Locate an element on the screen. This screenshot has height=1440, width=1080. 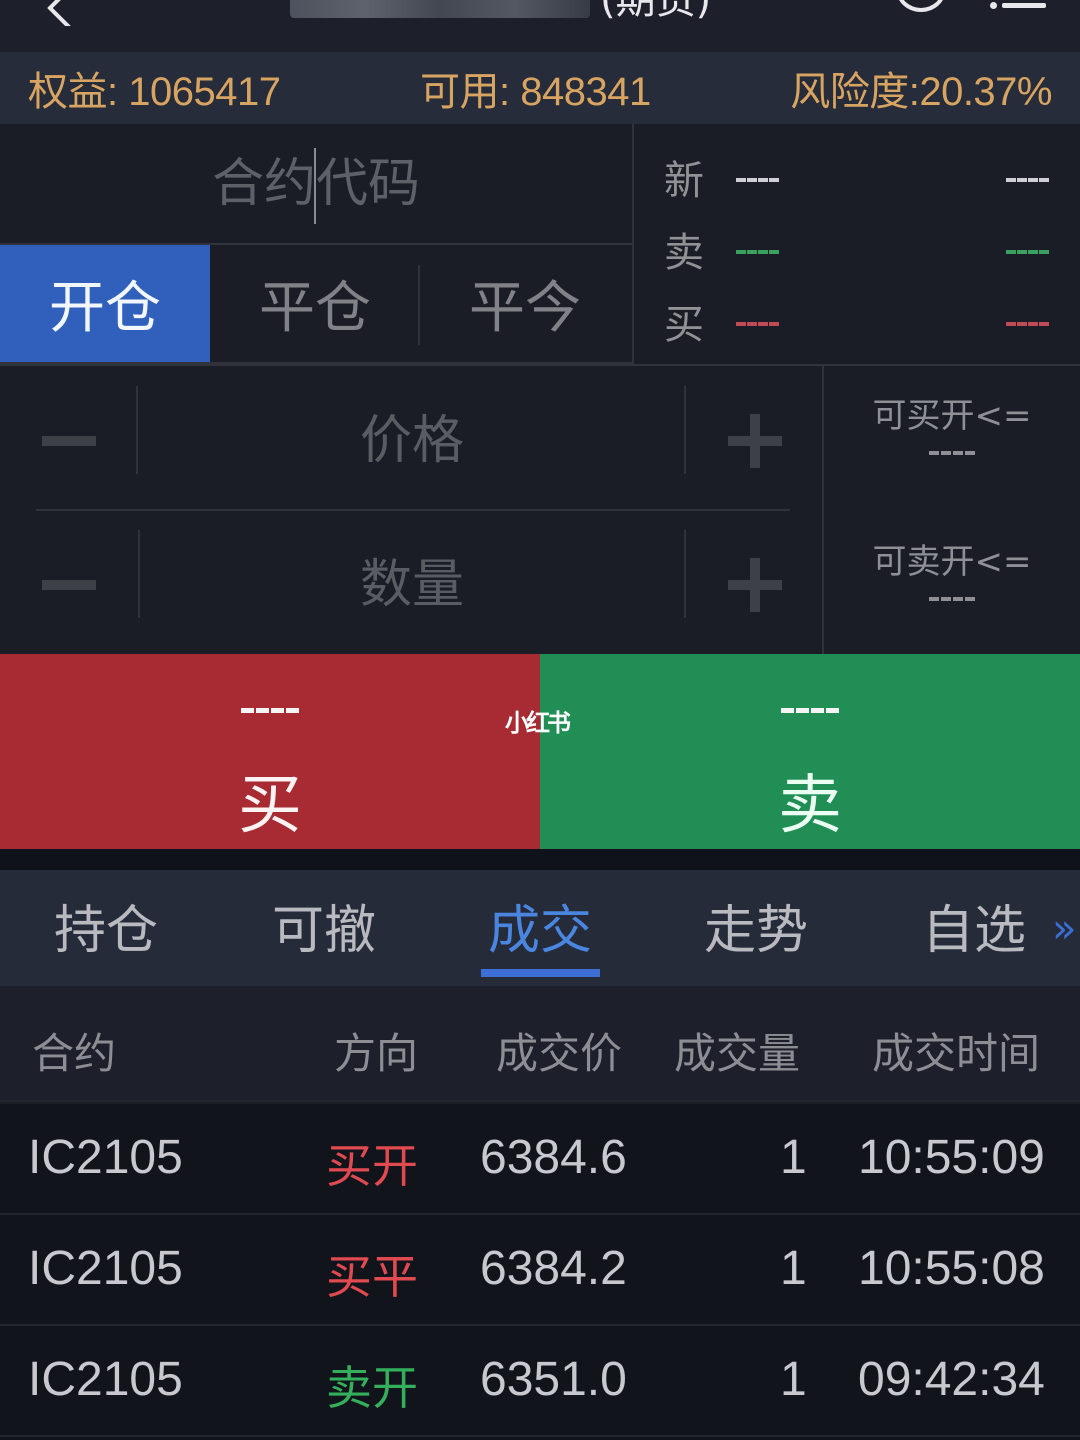
contract-code-input is located at coordinates (316, 183).